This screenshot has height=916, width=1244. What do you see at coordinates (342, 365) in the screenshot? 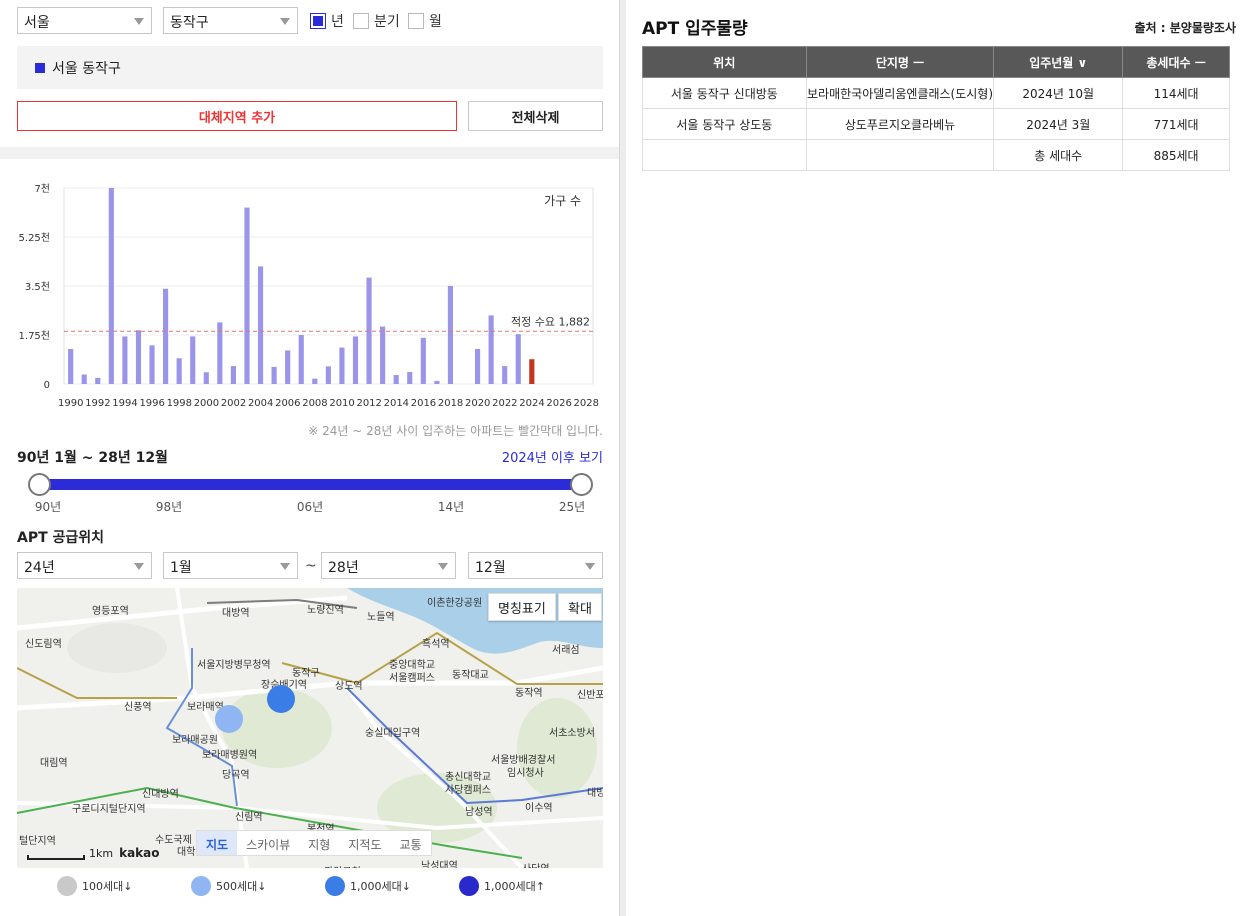
I see `bar-2010` at bounding box center [342, 365].